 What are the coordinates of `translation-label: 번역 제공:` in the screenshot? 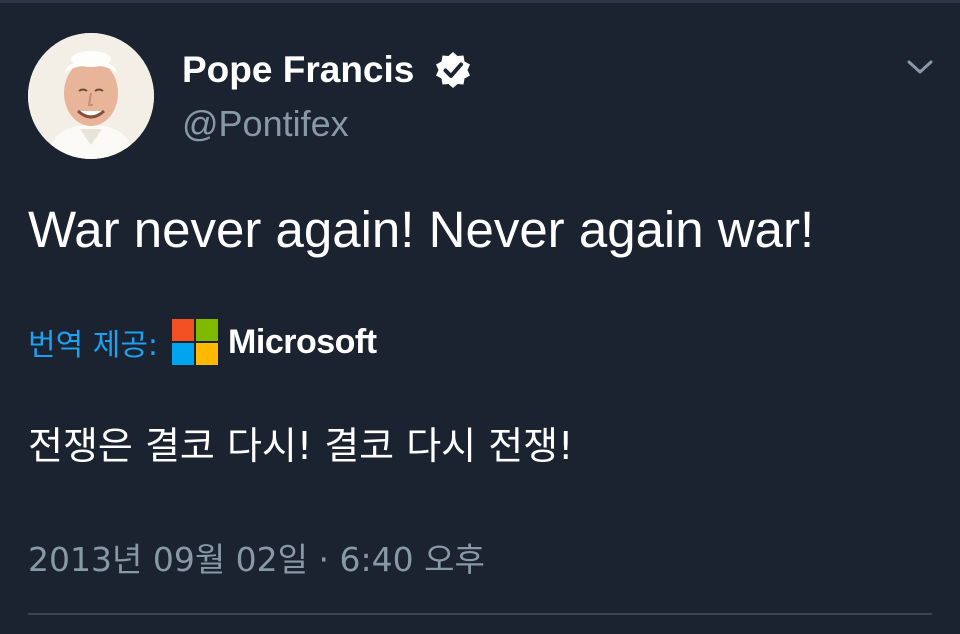 It's located at (93, 345).